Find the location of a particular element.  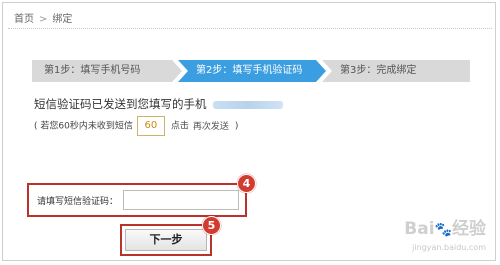

next-button-highlight: 下一步 is located at coordinates (166, 240).